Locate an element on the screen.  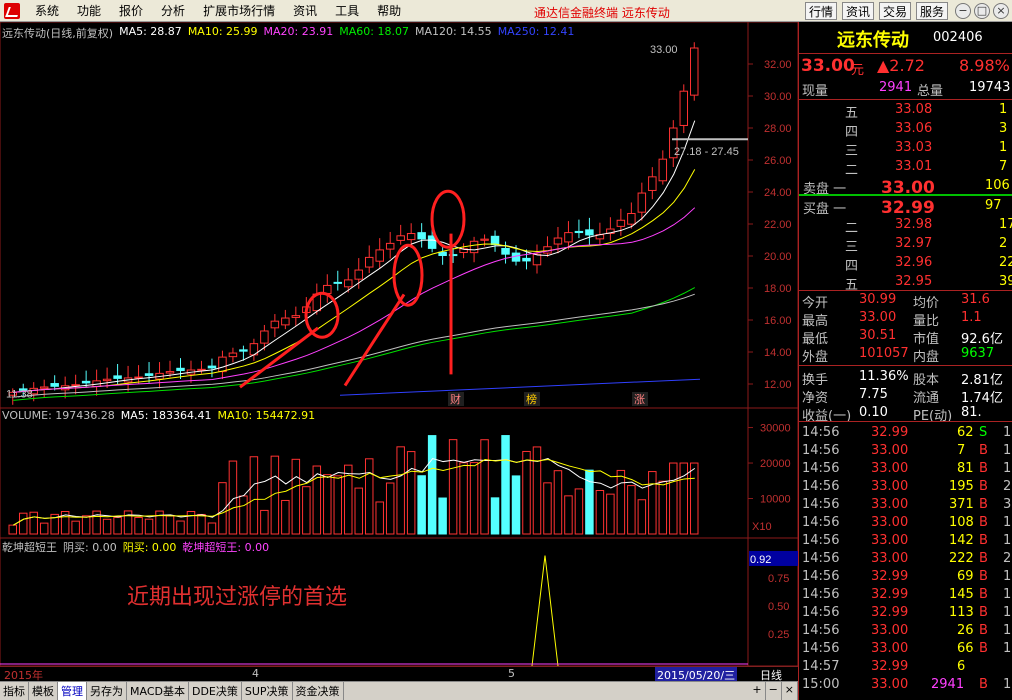
tick-volume: 113 is located at coordinates (961, 612).